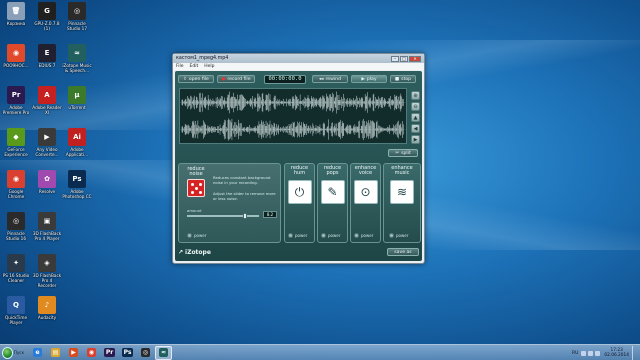 Image resolution: width=640 pixels, height=360 pixels. What do you see at coordinates (398, 235) in the screenshot?
I see `enhance-music-power: power` at bounding box center [398, 235].